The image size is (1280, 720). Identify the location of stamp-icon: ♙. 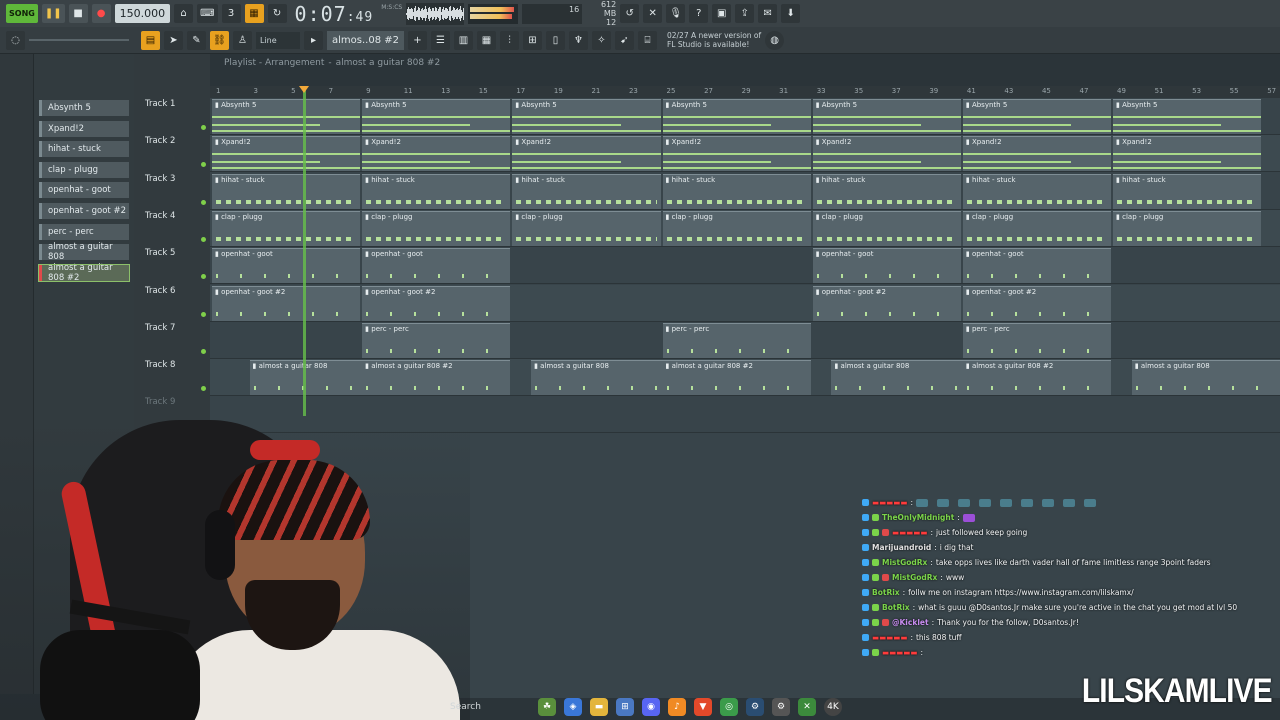
(242, 40).